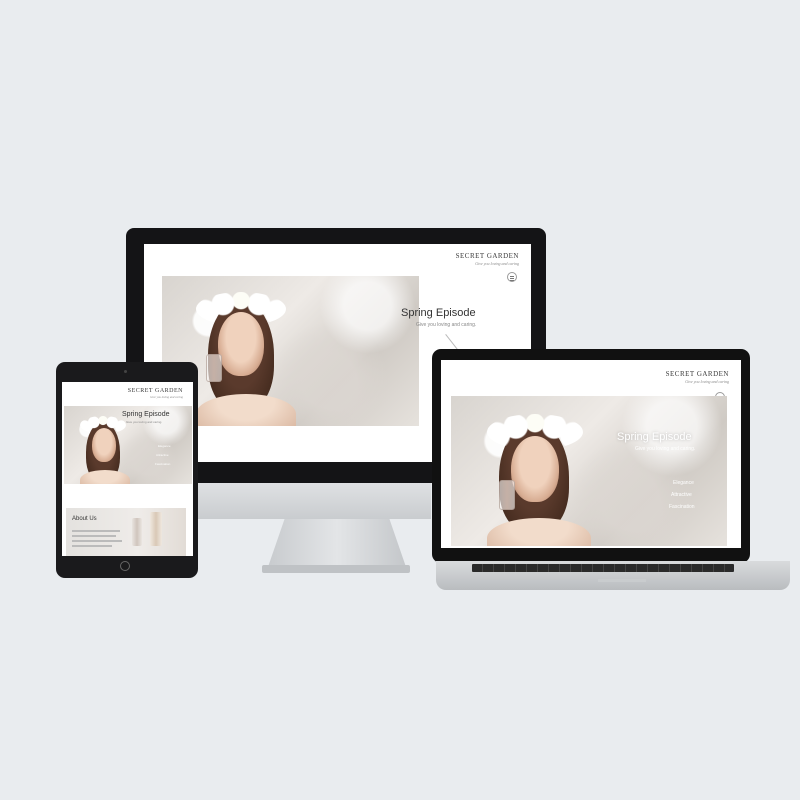 This screenshot has height=800, width=800. I want to click on laptop-hinge-notch, so click(622, 580).